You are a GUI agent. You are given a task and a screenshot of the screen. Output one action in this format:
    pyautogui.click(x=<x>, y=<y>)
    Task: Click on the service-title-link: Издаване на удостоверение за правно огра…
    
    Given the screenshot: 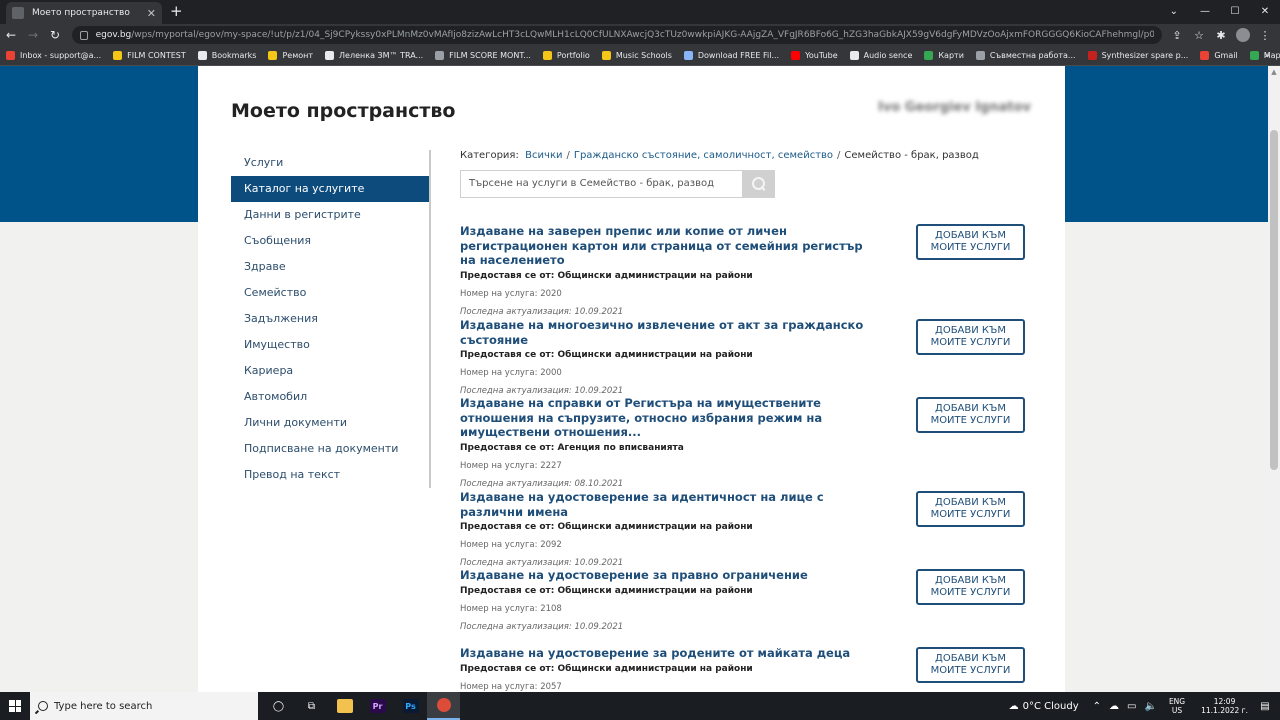 What is the action you would take?
    pyautogui.click(x=671, y=575)
    